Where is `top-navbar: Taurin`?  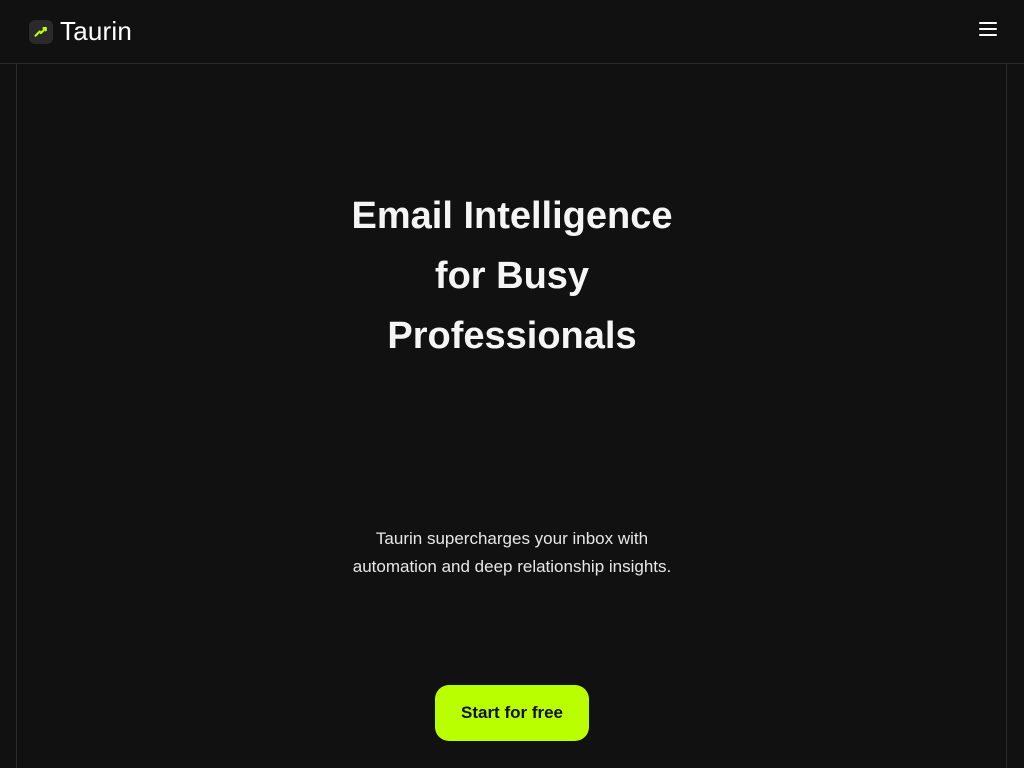 top-navbar: Taurin is located at coordinates (512, 32).